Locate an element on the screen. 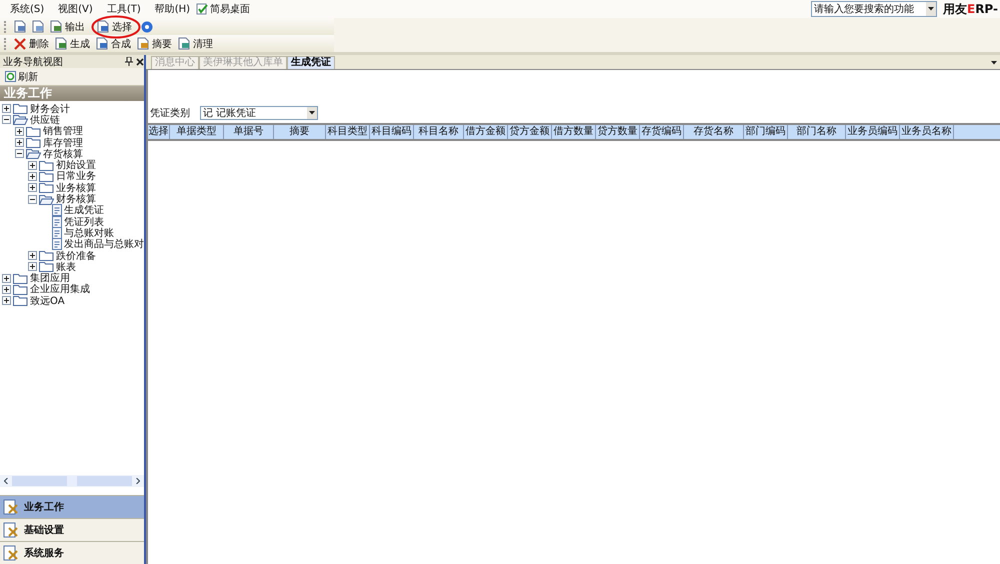 The width and height of the screenshot is (1000, 564). tree-item: 业务核算 is located at coordinates (76, 187).